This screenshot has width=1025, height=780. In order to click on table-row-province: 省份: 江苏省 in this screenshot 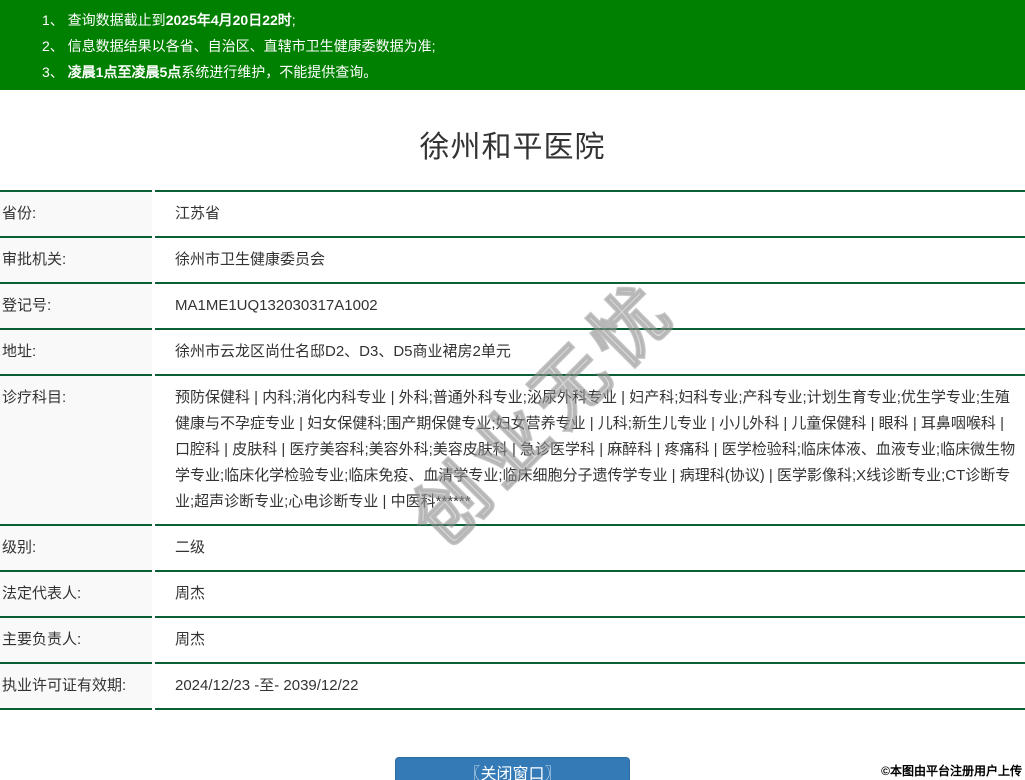, I will do `click(512, 214)`.